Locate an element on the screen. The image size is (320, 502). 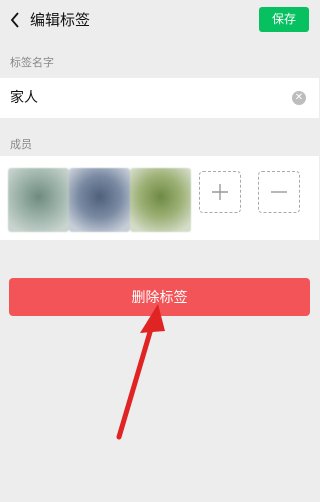
top-bar: 编辑标签 保存 is located at coordinates (159, 20).